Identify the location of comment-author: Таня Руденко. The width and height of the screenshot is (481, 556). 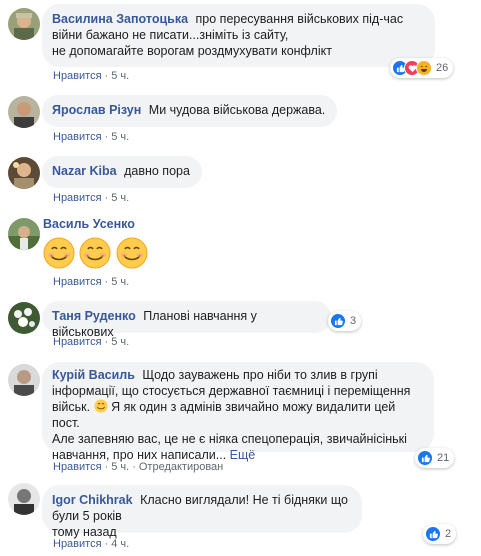
(94, 316).